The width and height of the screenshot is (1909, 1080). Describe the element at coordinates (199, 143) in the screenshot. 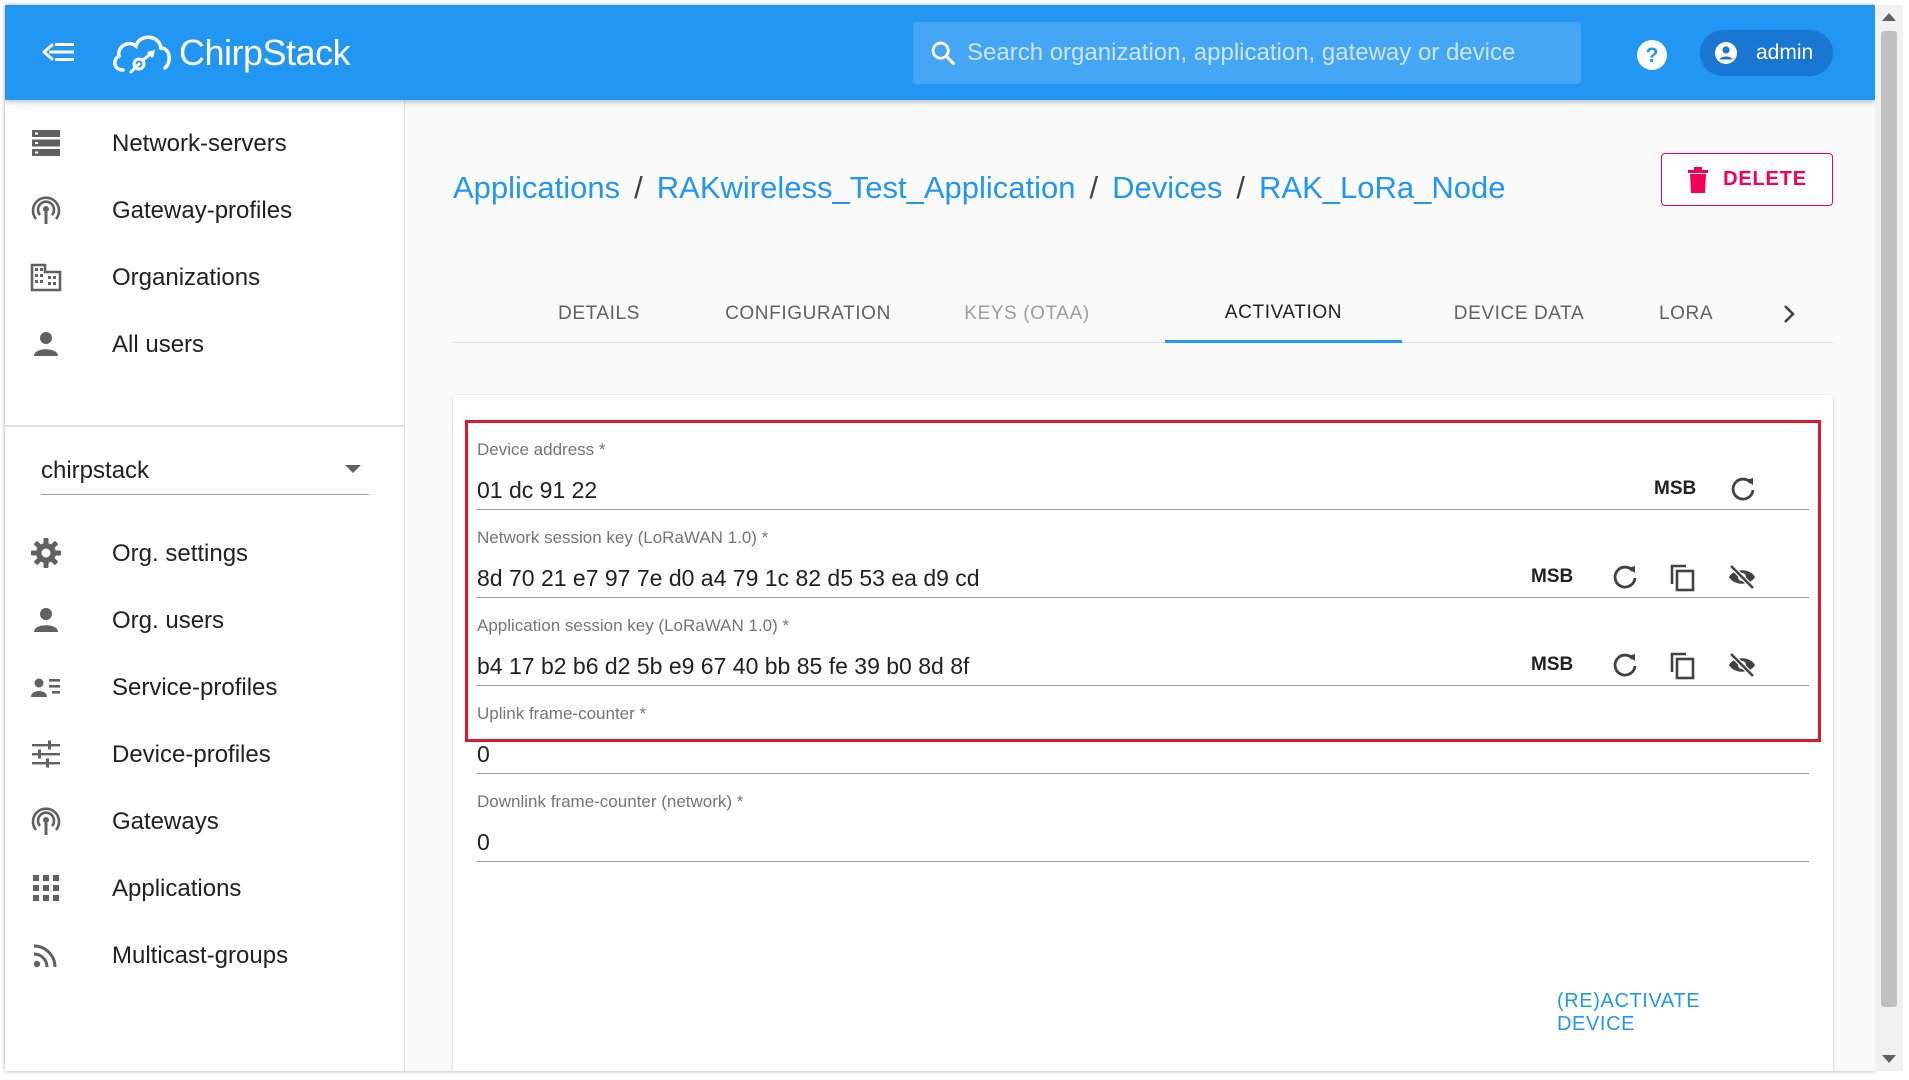

I see `sidebar-item-label: Network-servers` at that location.